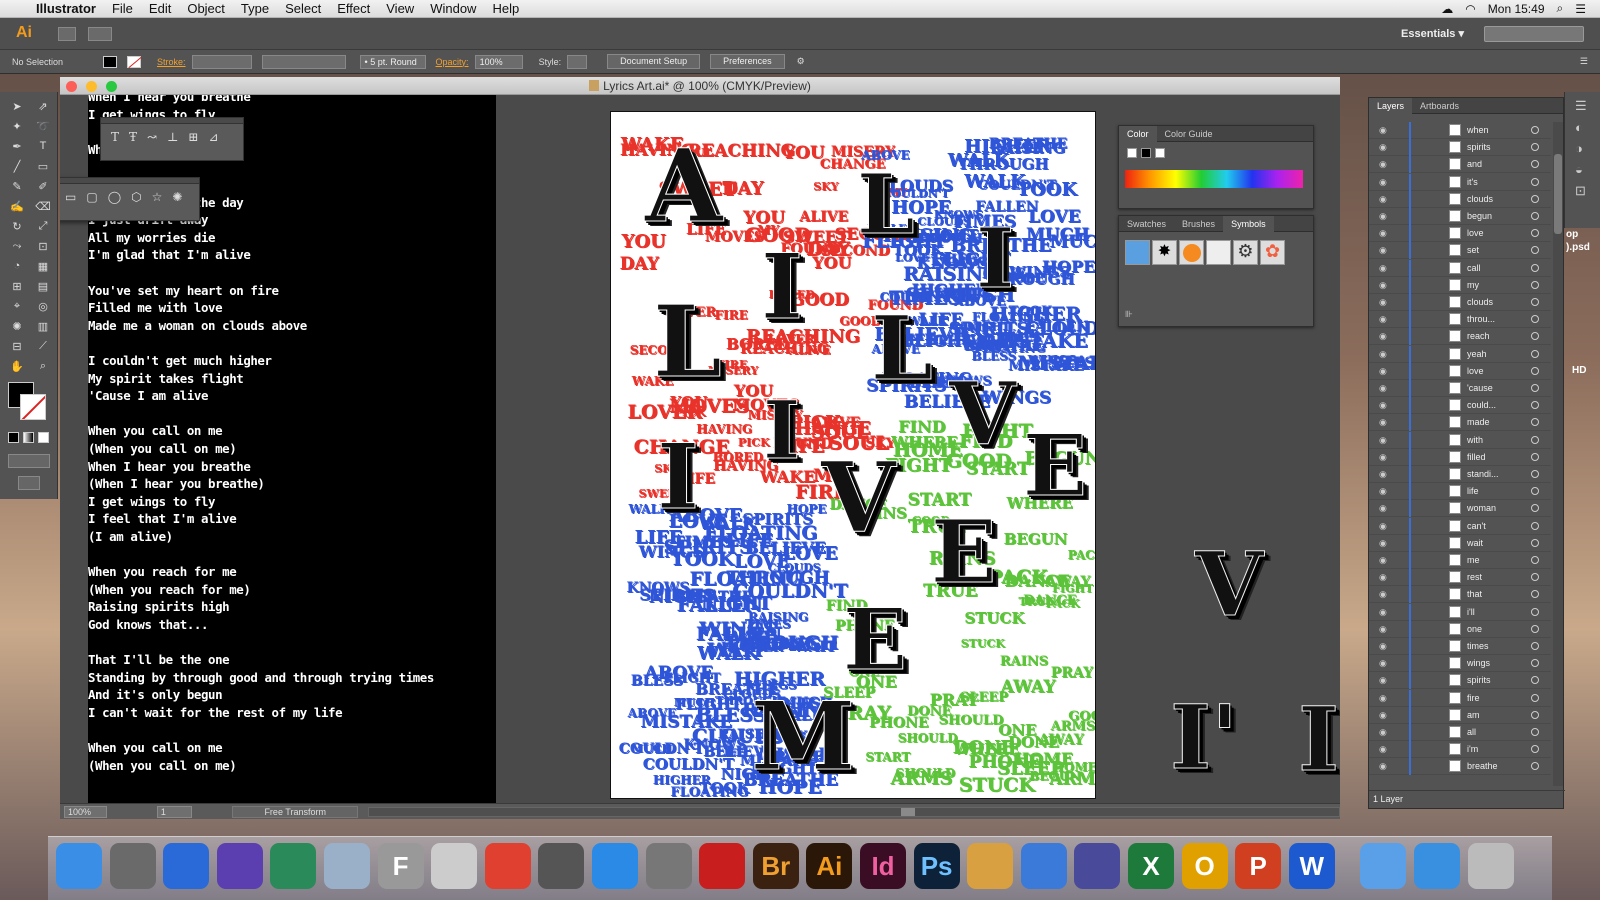 Image resolution: width=1600 pixels, height=900 pixels. Describe the element at coordinates (1479, 216) in the screenshot. I see `layer-name: begun` at that location.